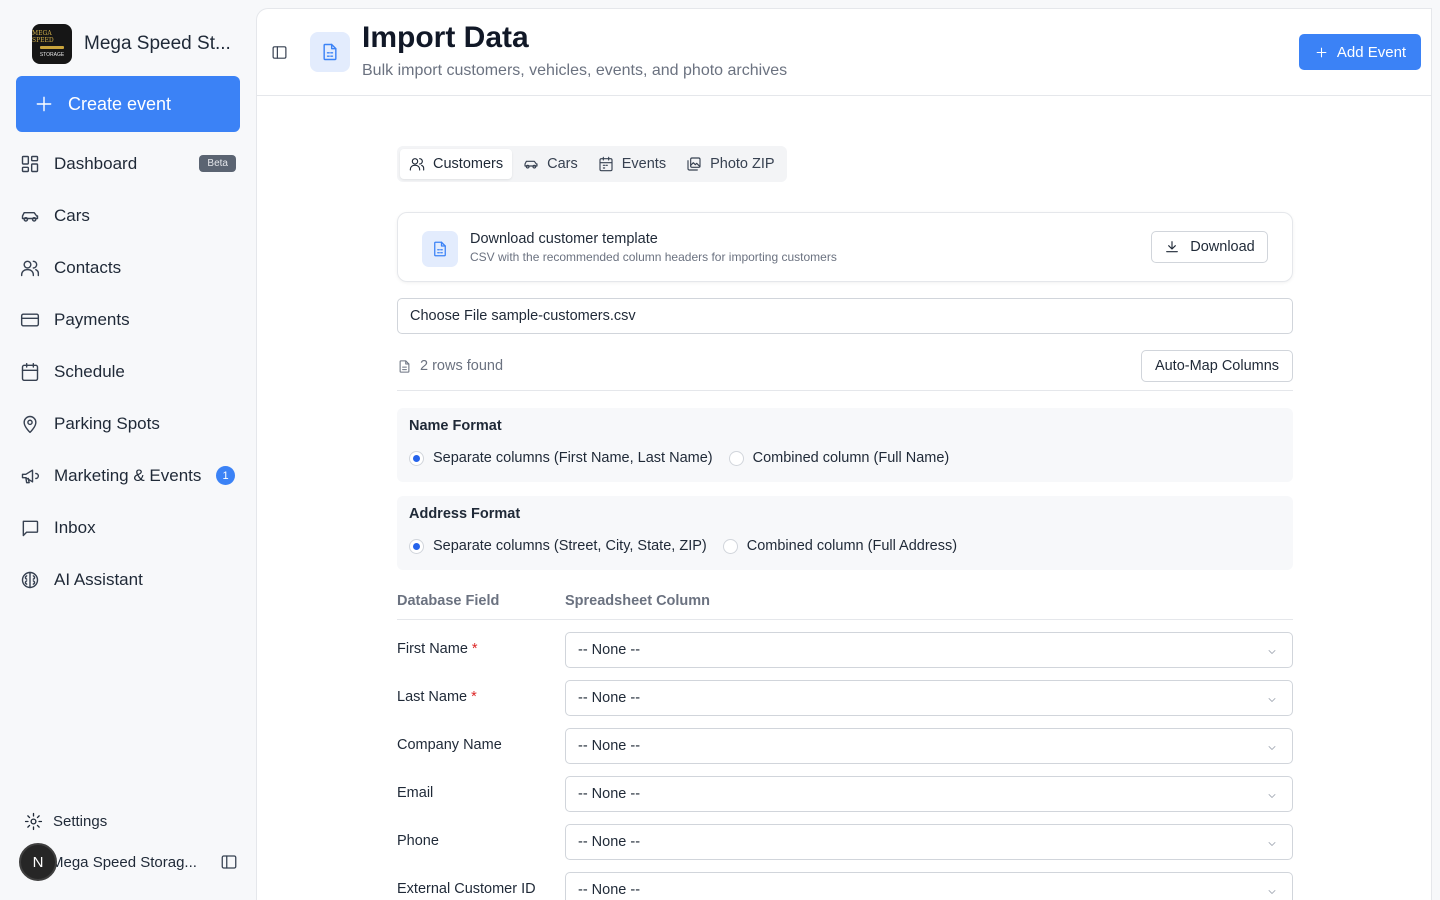 The height and width of the screenshot is (900, 1440). I want to click on sidebar-item-ai-assistant: AI Assistant, so click(128, 580).